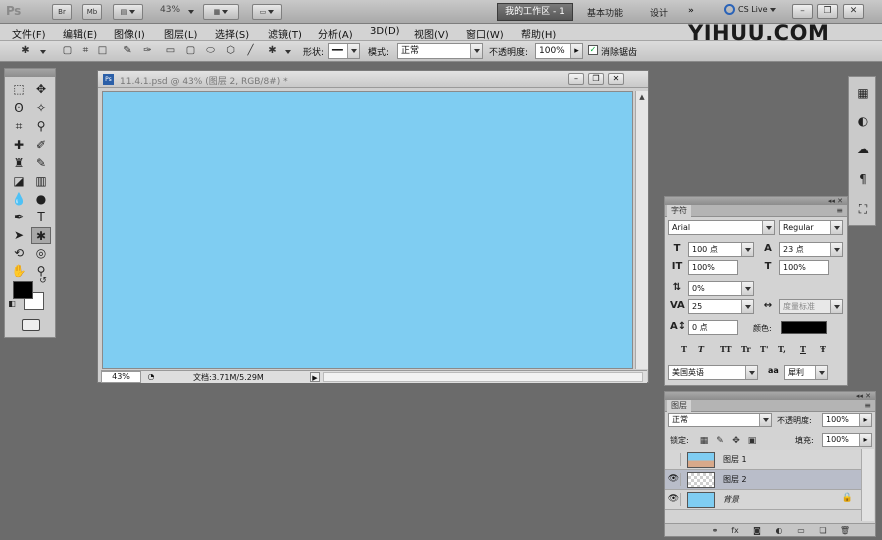 This screenshot has height=540, width=882. What do you see at coordinates (41, 163) in the screenshot?
I see `history-brush-icon: ✎` at bounding box center [41, 163].